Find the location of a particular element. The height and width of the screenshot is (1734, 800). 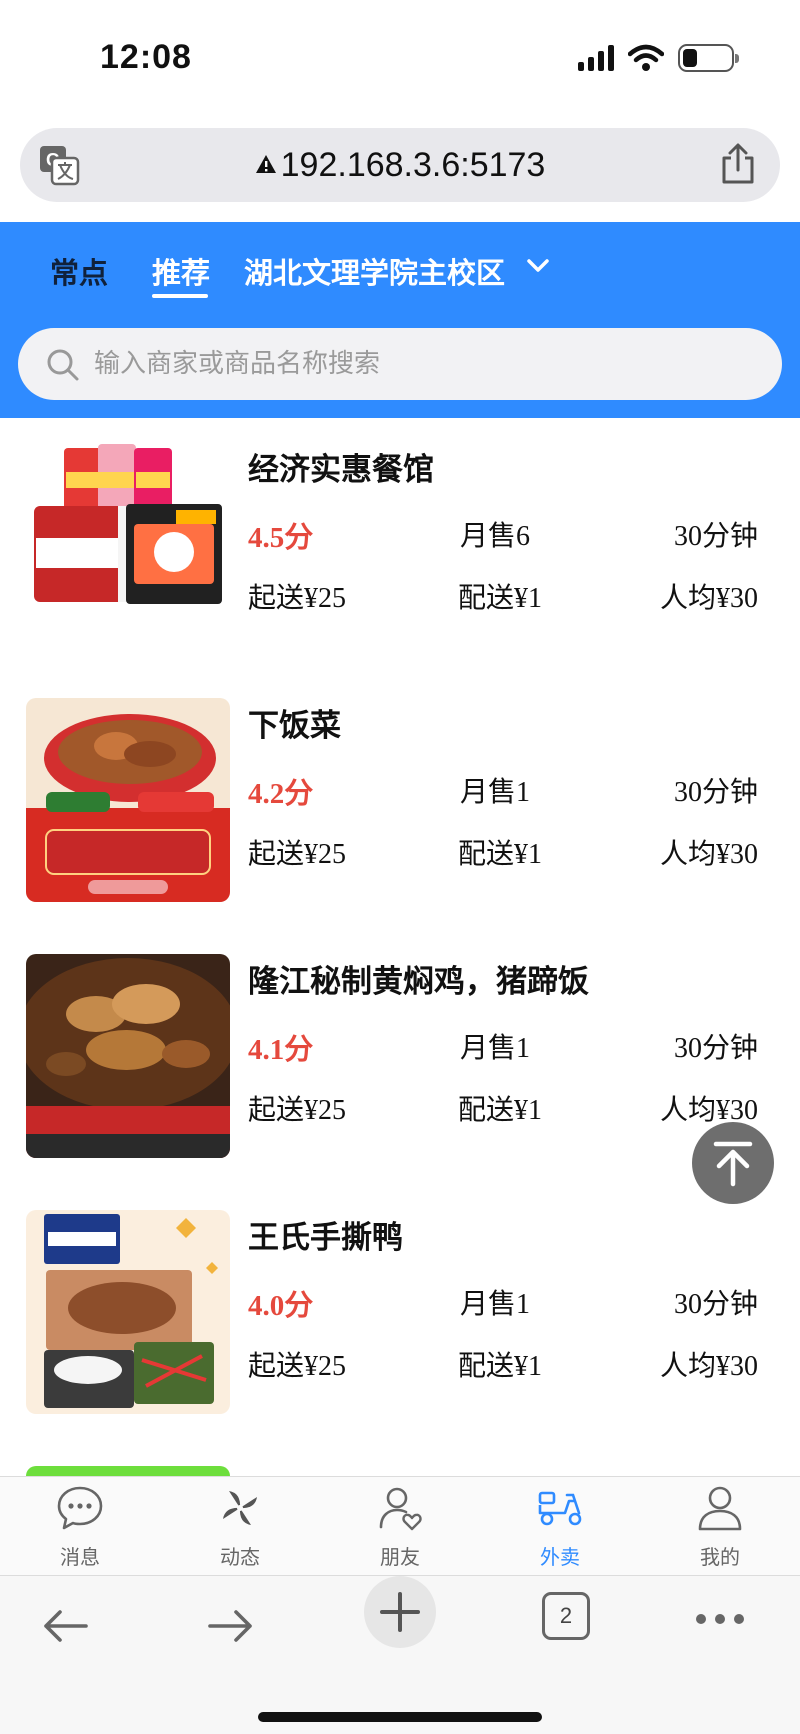

back-arrow-icon is located at coordinates (65, 1626).